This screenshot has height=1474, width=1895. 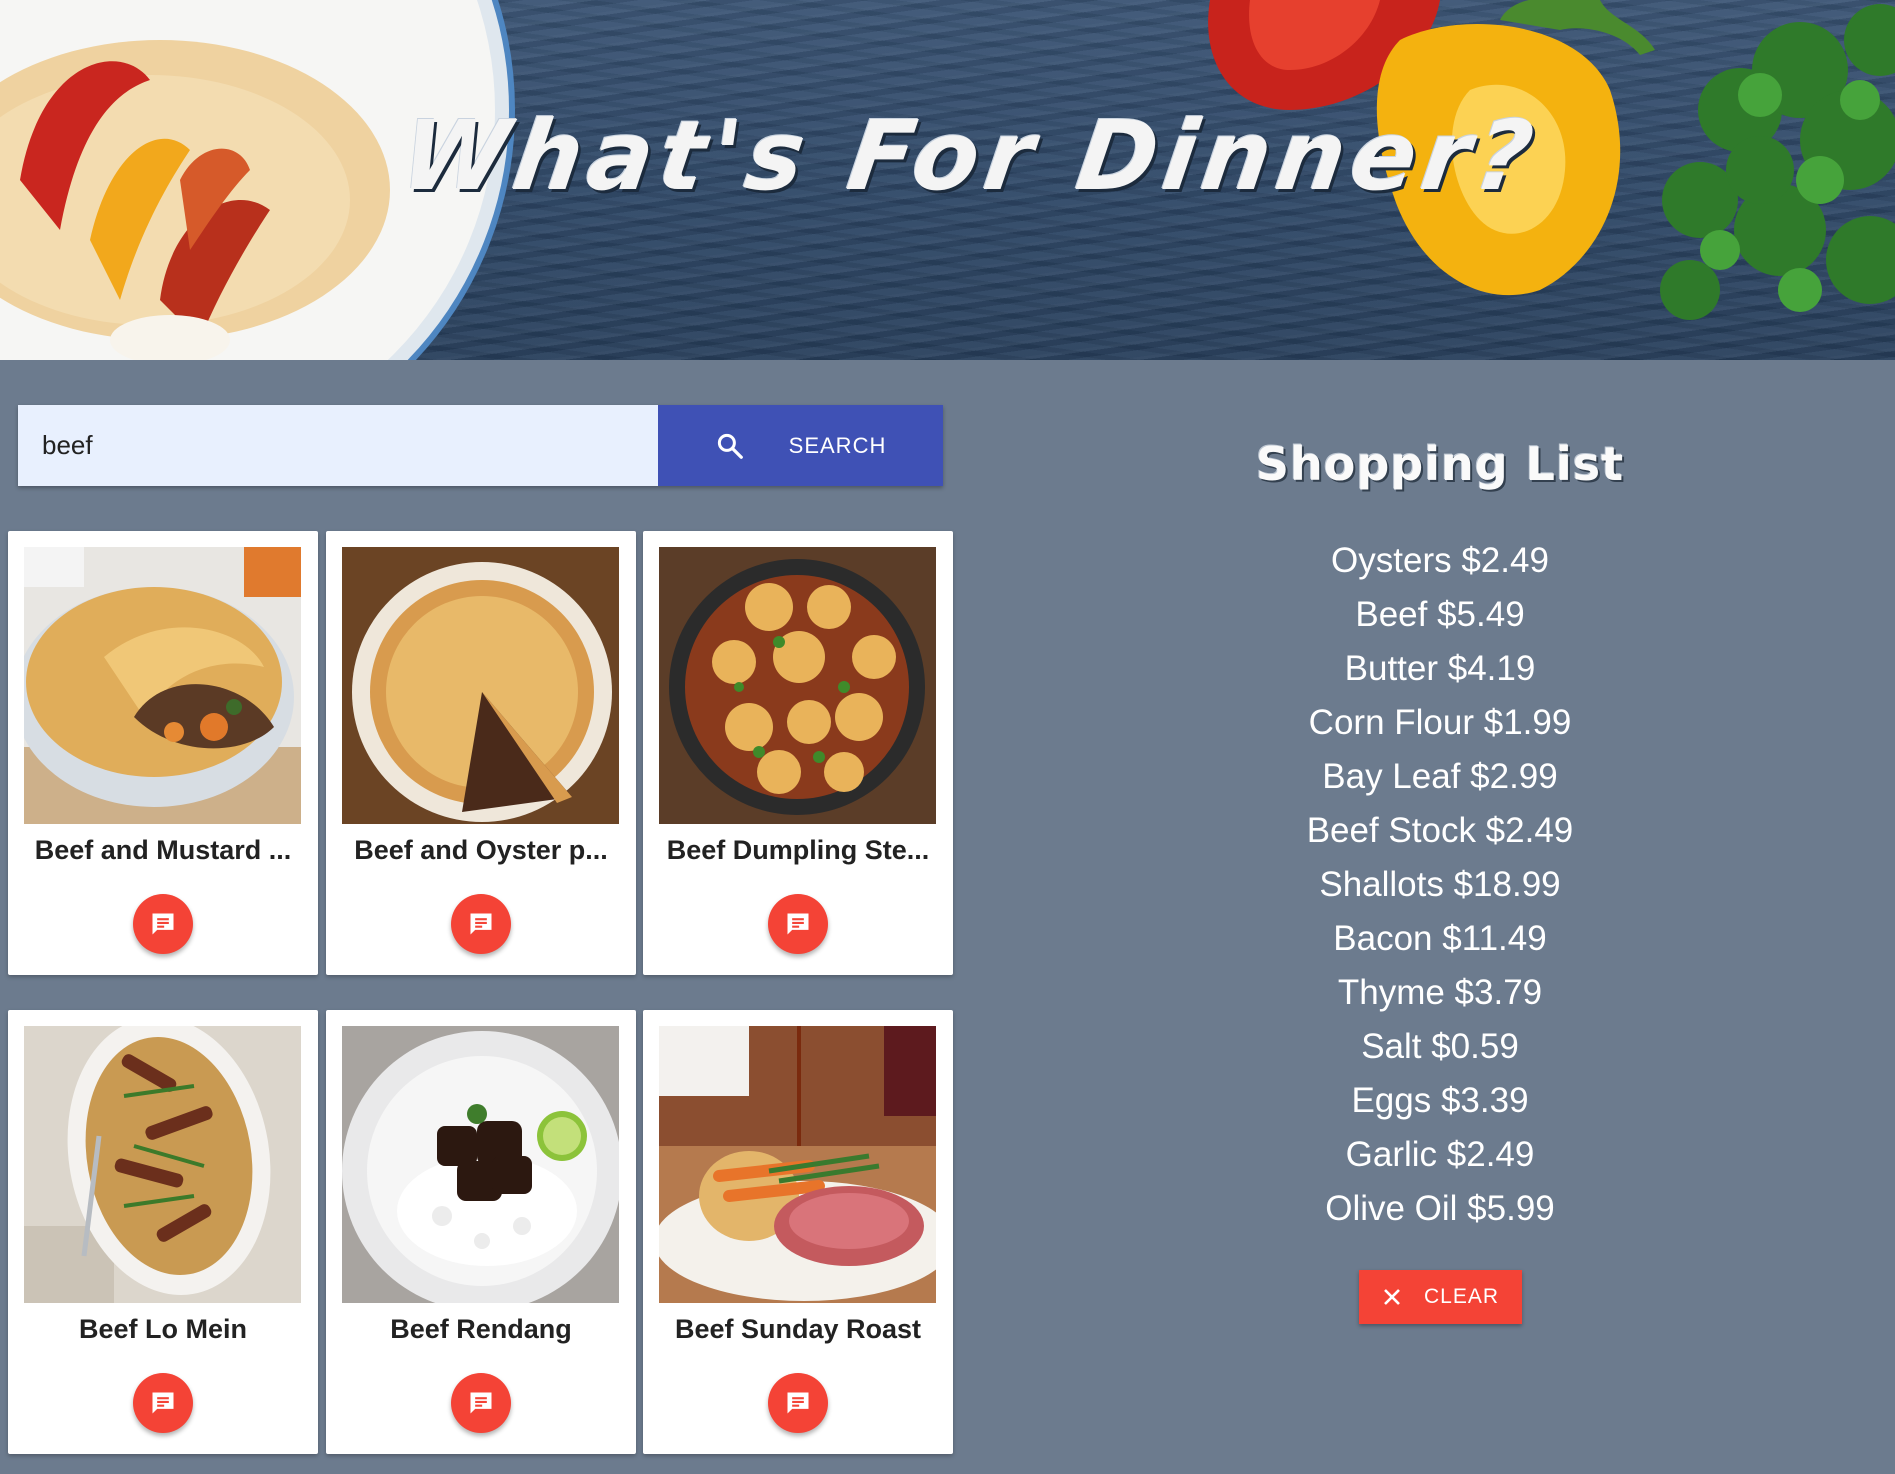 I want to click on recipe-card: Beef Sunday Roast, so click(x=798, y=1232).